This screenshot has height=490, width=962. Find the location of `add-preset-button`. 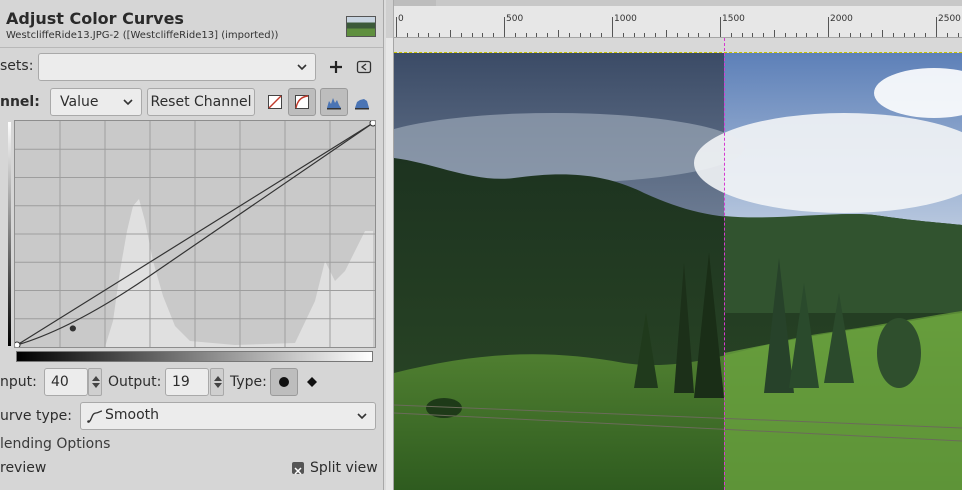

add-preset-button is located at coordinates (336, 67).